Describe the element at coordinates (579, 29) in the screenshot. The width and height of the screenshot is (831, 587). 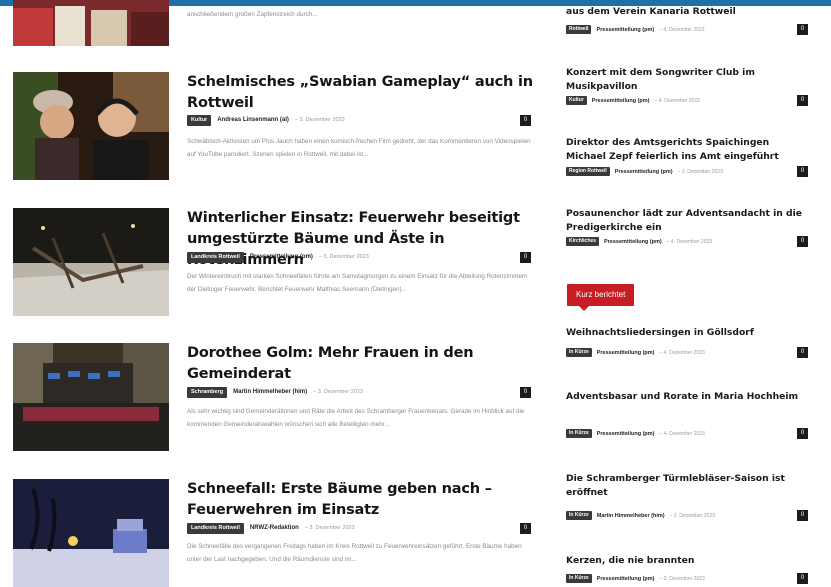
I see `category-badge: Rottweil` at that location.